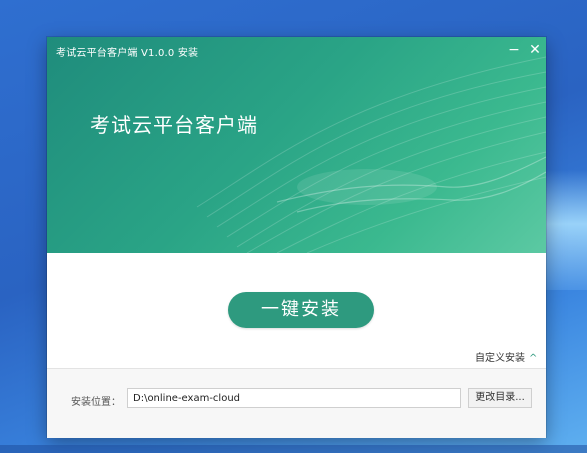 Image resolution: width=587 pixels, height=453 pixels. Describe the element at coordinates (535, 50) in the screenshot. I see `close-button: ✕` at that location.